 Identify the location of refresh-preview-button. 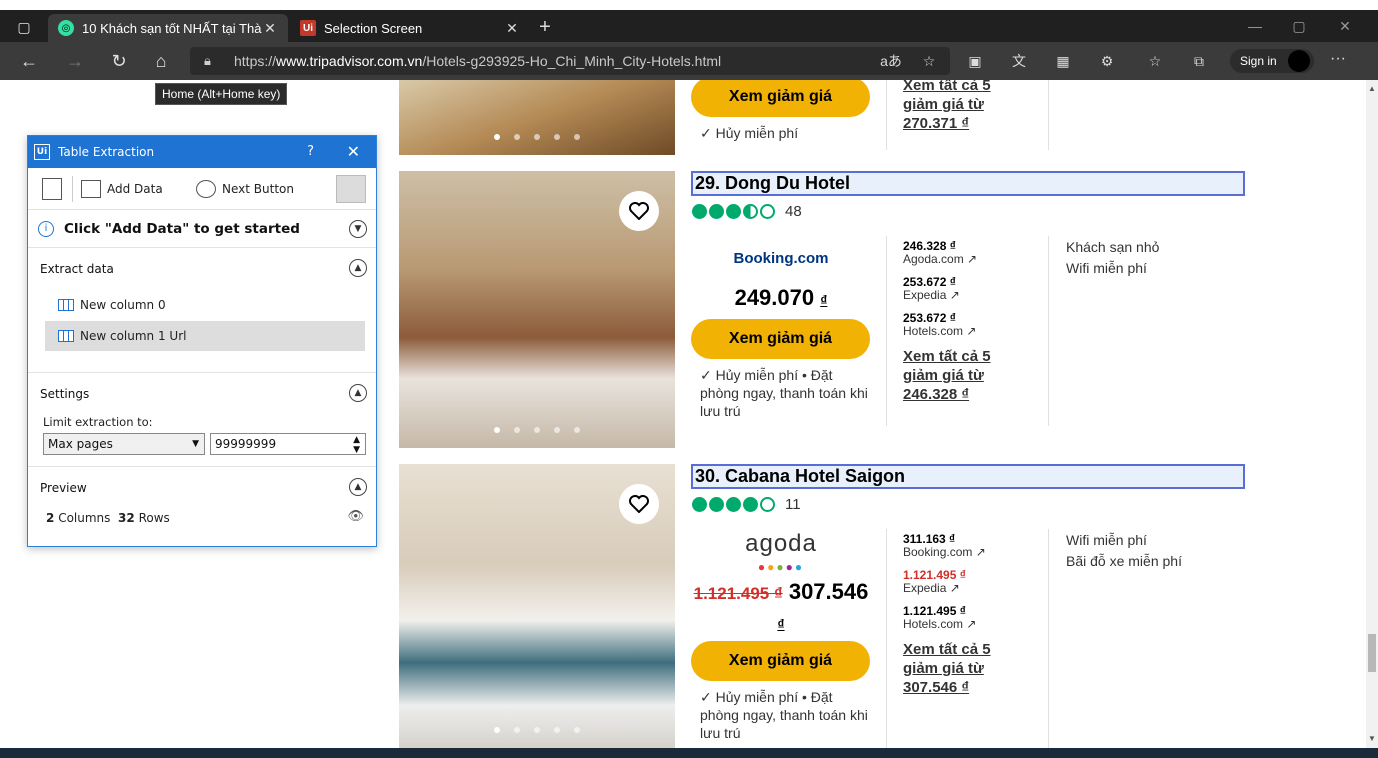
(351, 189).